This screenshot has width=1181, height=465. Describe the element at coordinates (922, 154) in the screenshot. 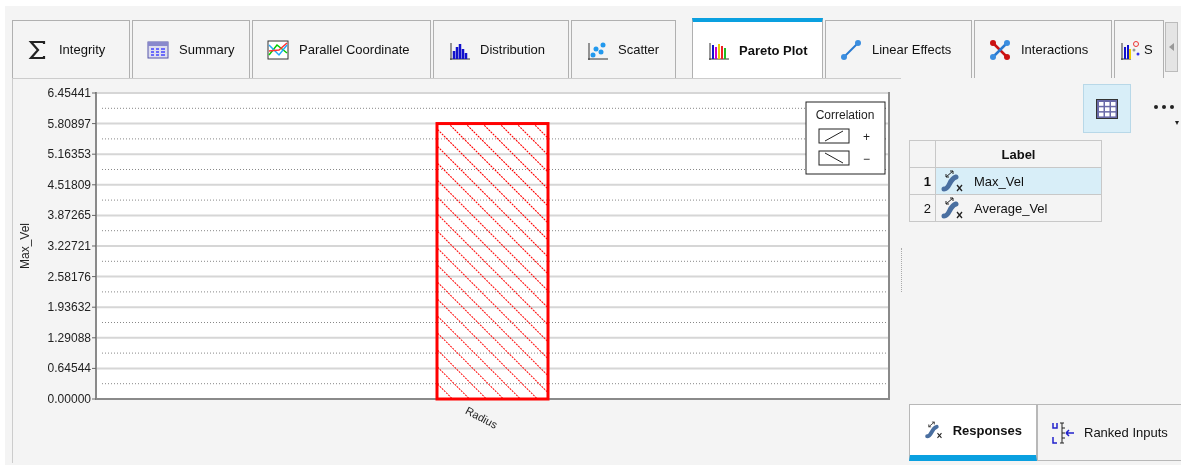

I see `row-header` at that location.